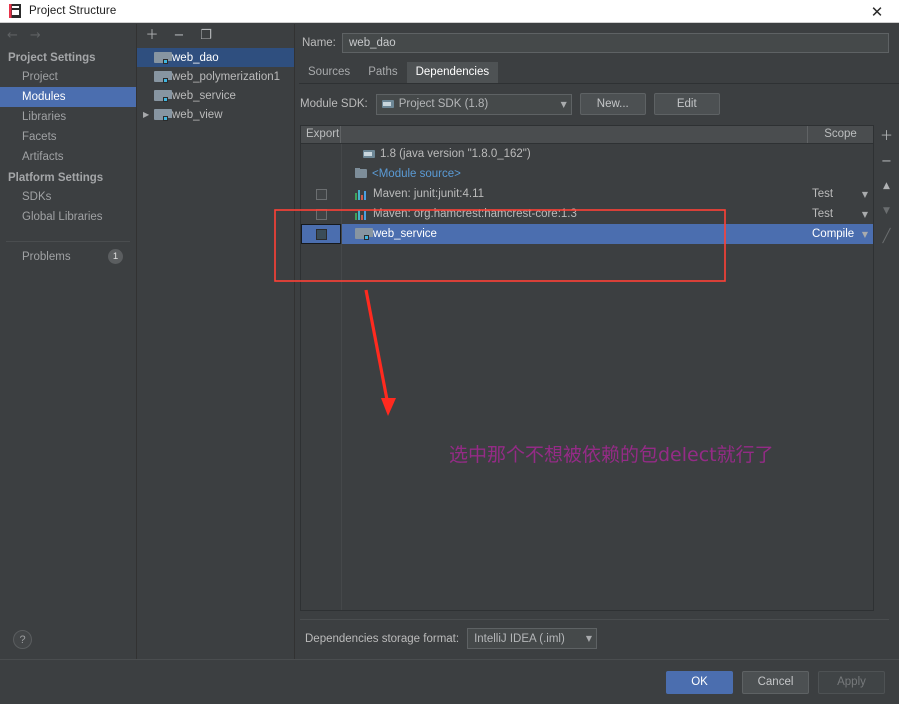 This screenshot has height=704, width=899. Describe the element at coordinates (12, 35) in the screenshot. I see `back-arrow-icon: ←` at that location.